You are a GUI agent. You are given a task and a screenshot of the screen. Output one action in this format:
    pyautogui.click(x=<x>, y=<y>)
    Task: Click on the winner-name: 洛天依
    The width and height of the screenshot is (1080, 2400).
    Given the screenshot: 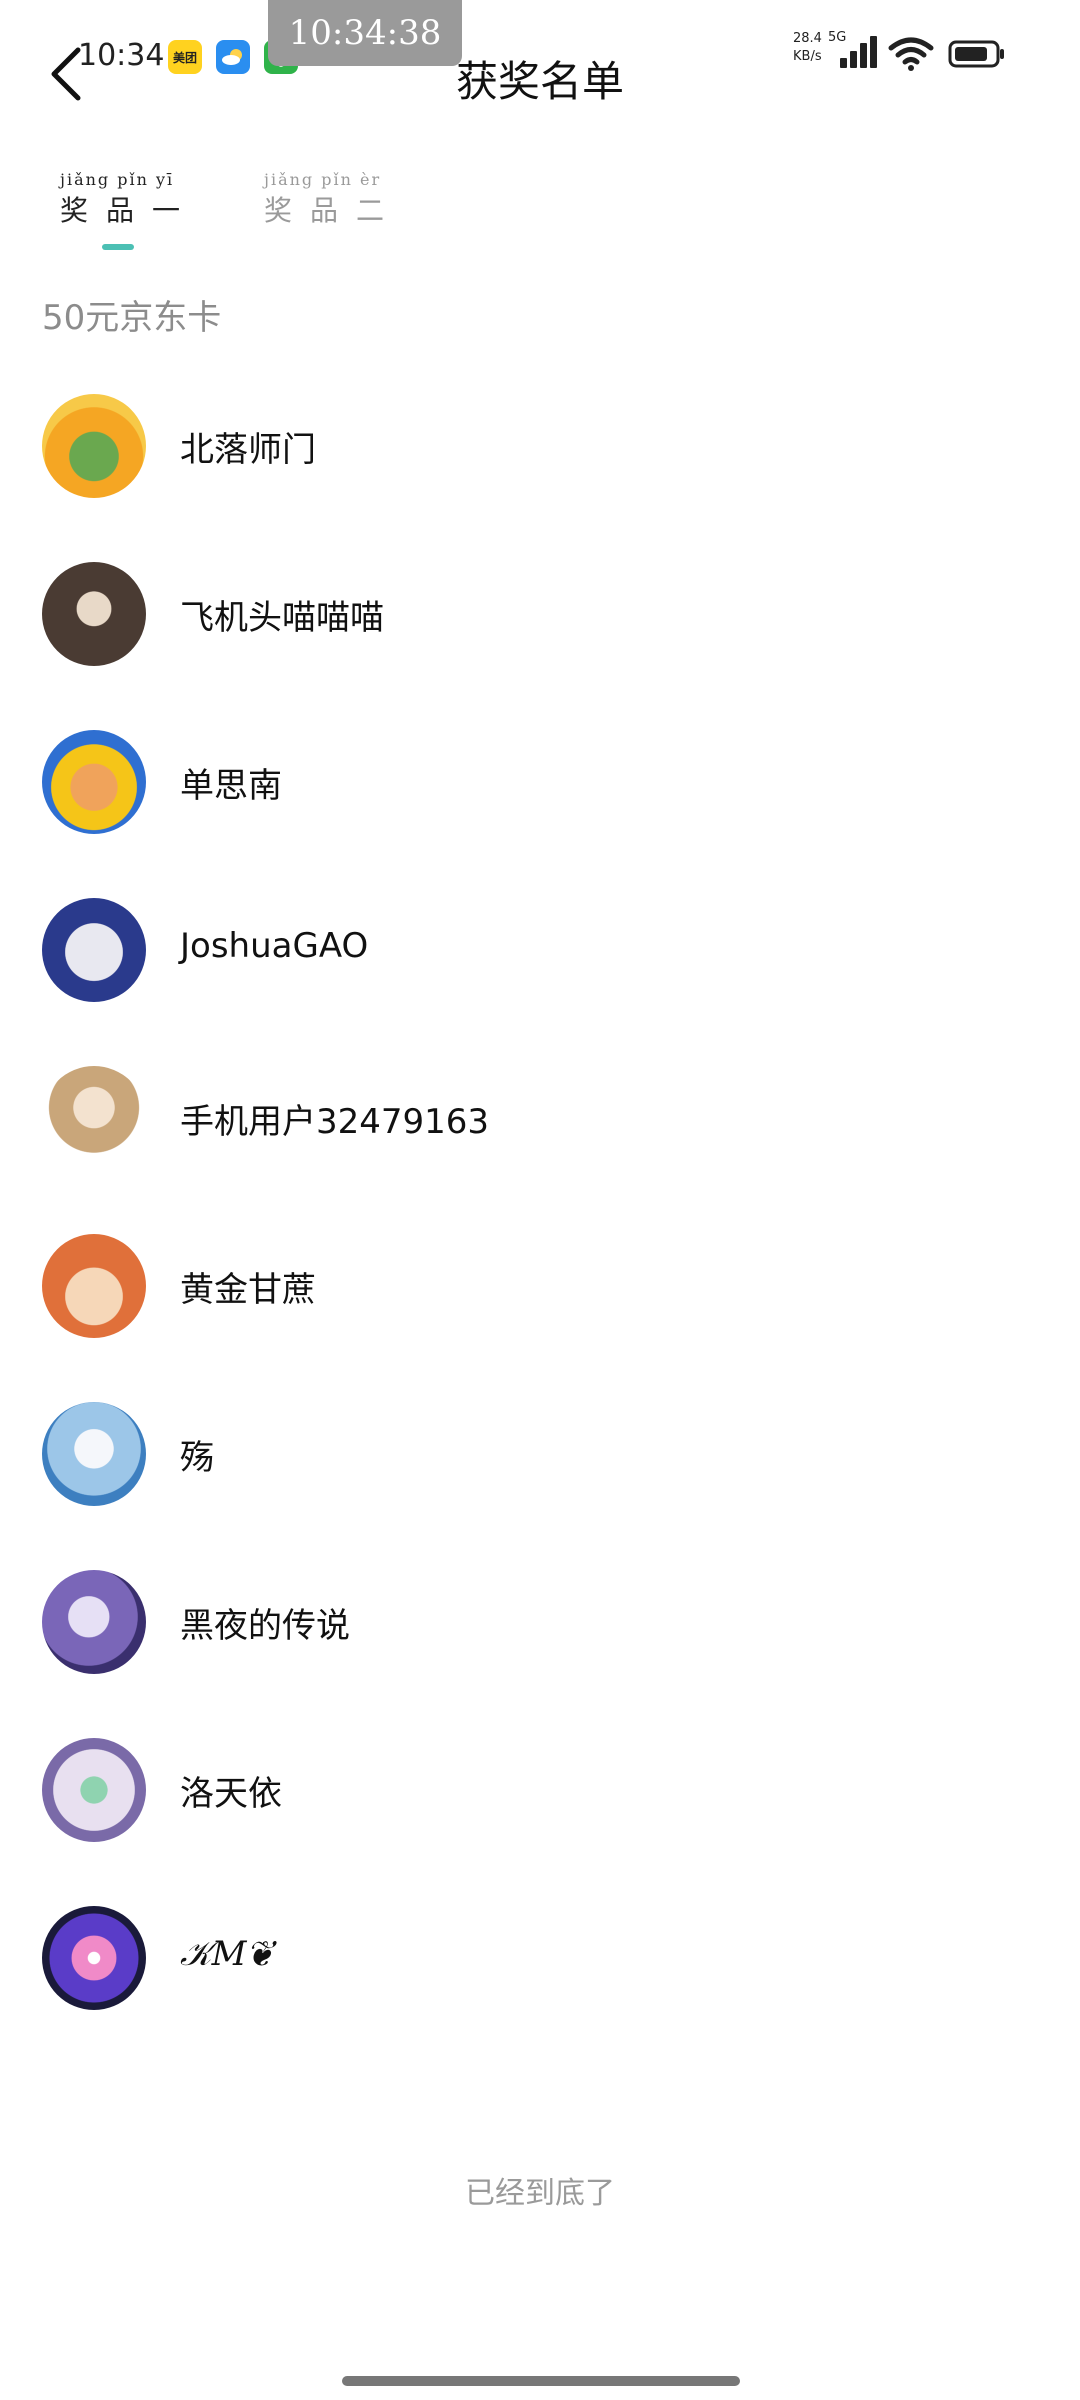 What is the action you would take?
    pyautogui.click(x=231, y=1794)
    